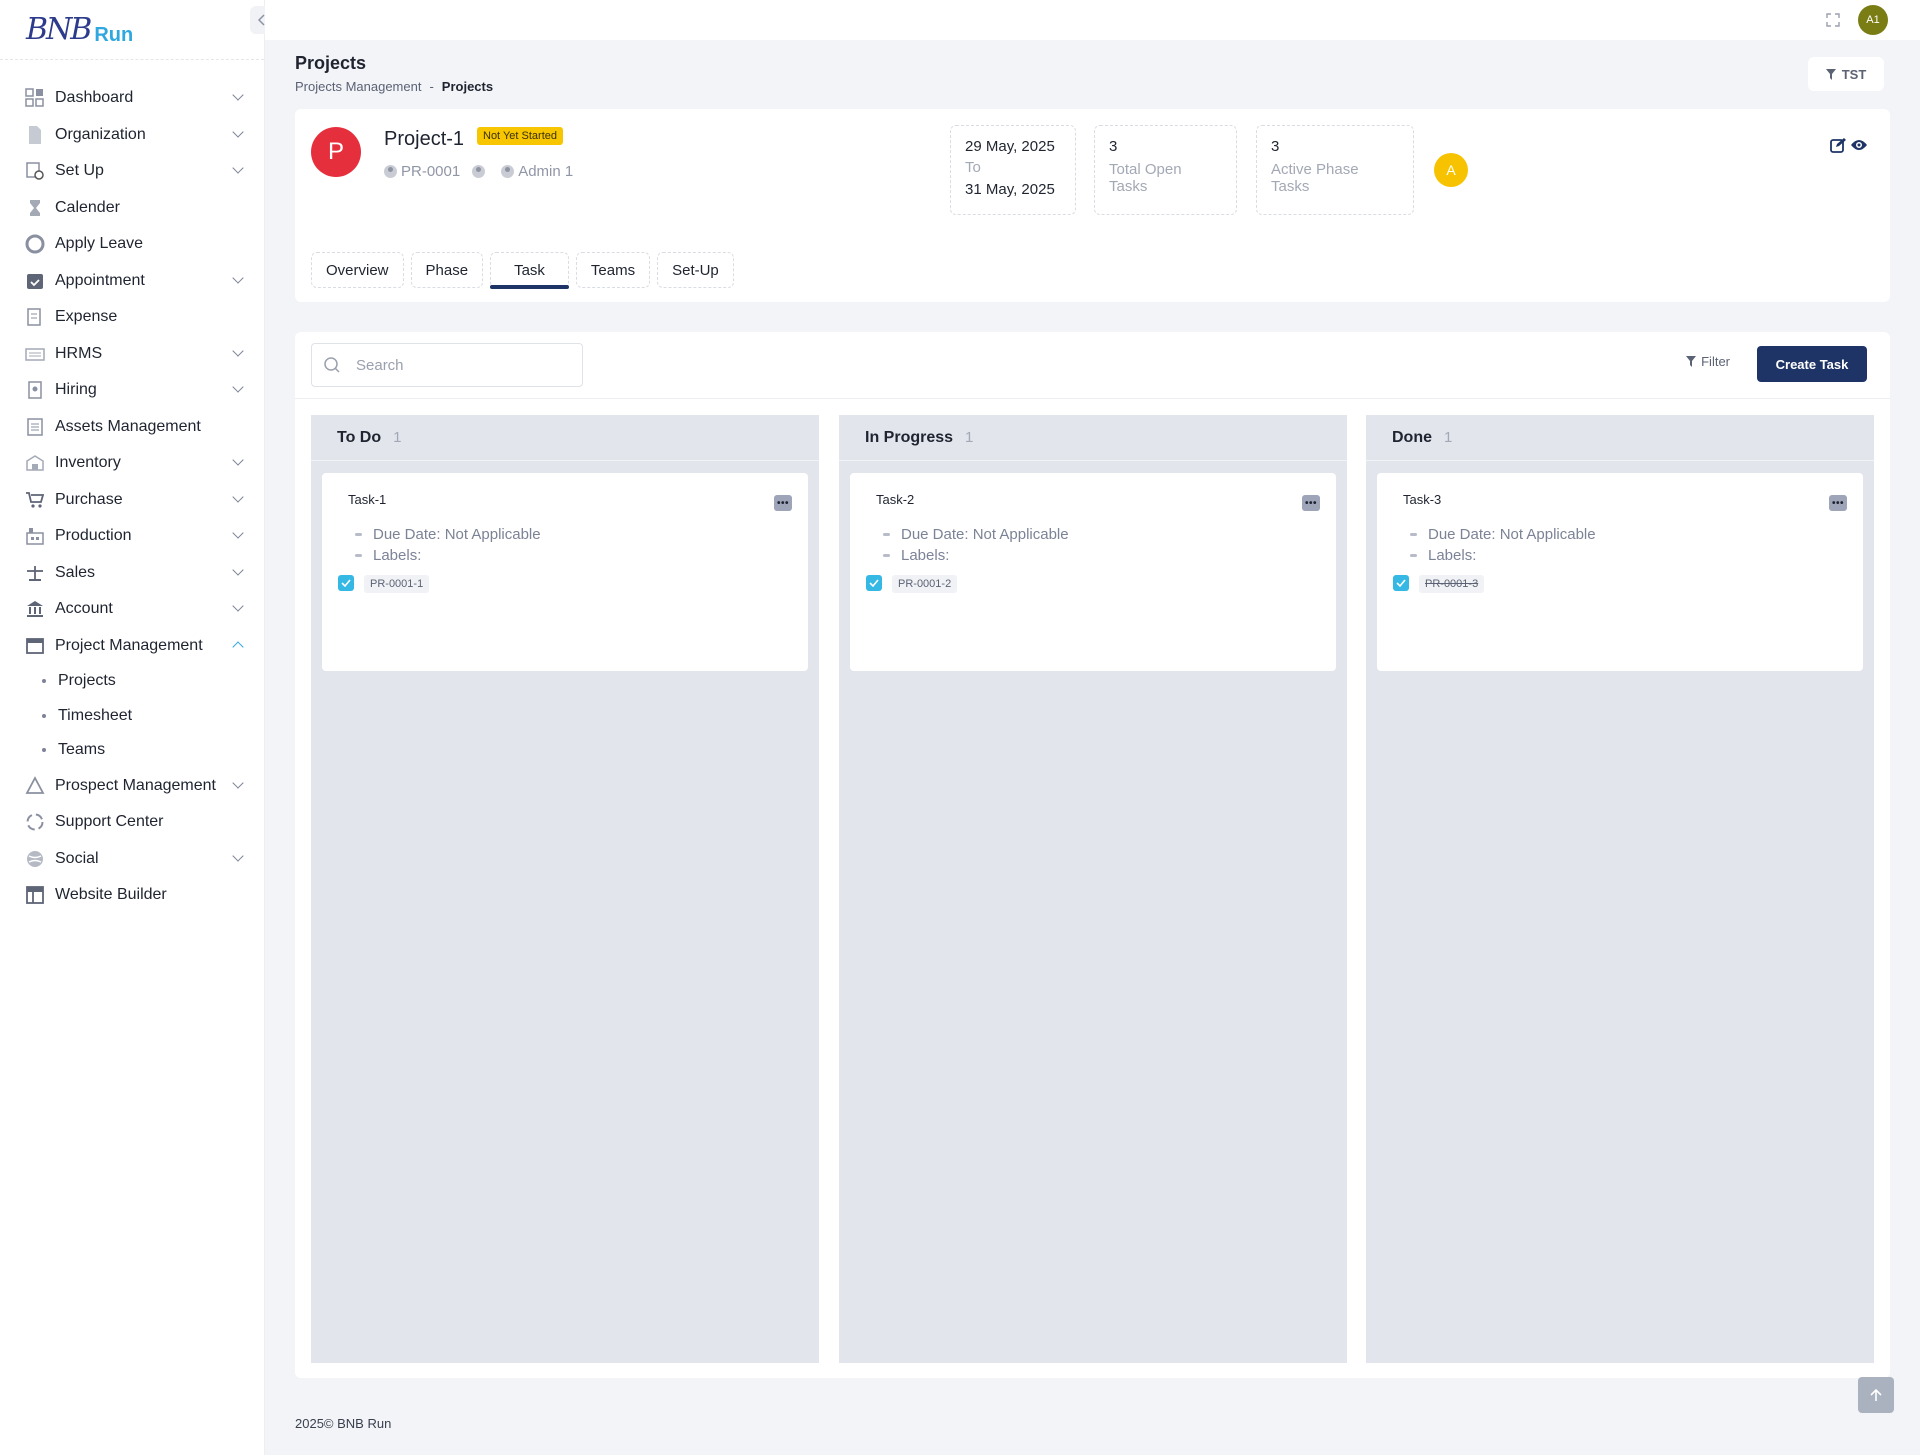 The height and width of the screenshot is (1455, 1920). Describe the element at coordinates (35, 859) in the screenshot. I see `social-icon` at that location.